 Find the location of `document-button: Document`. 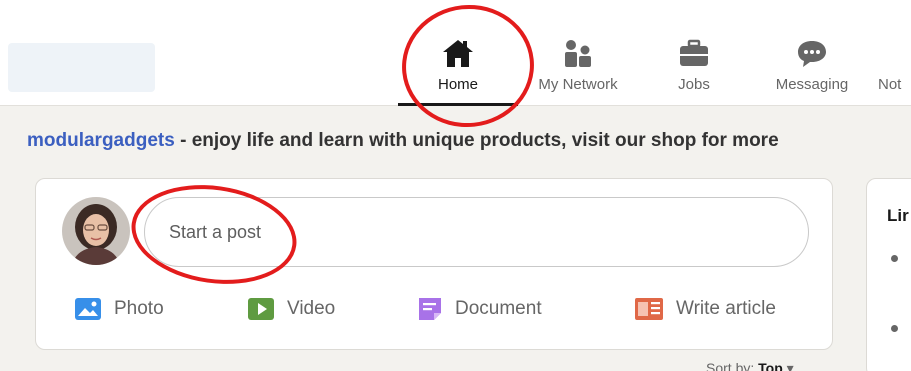

document-button: Document is located at coordinates (479, 309).